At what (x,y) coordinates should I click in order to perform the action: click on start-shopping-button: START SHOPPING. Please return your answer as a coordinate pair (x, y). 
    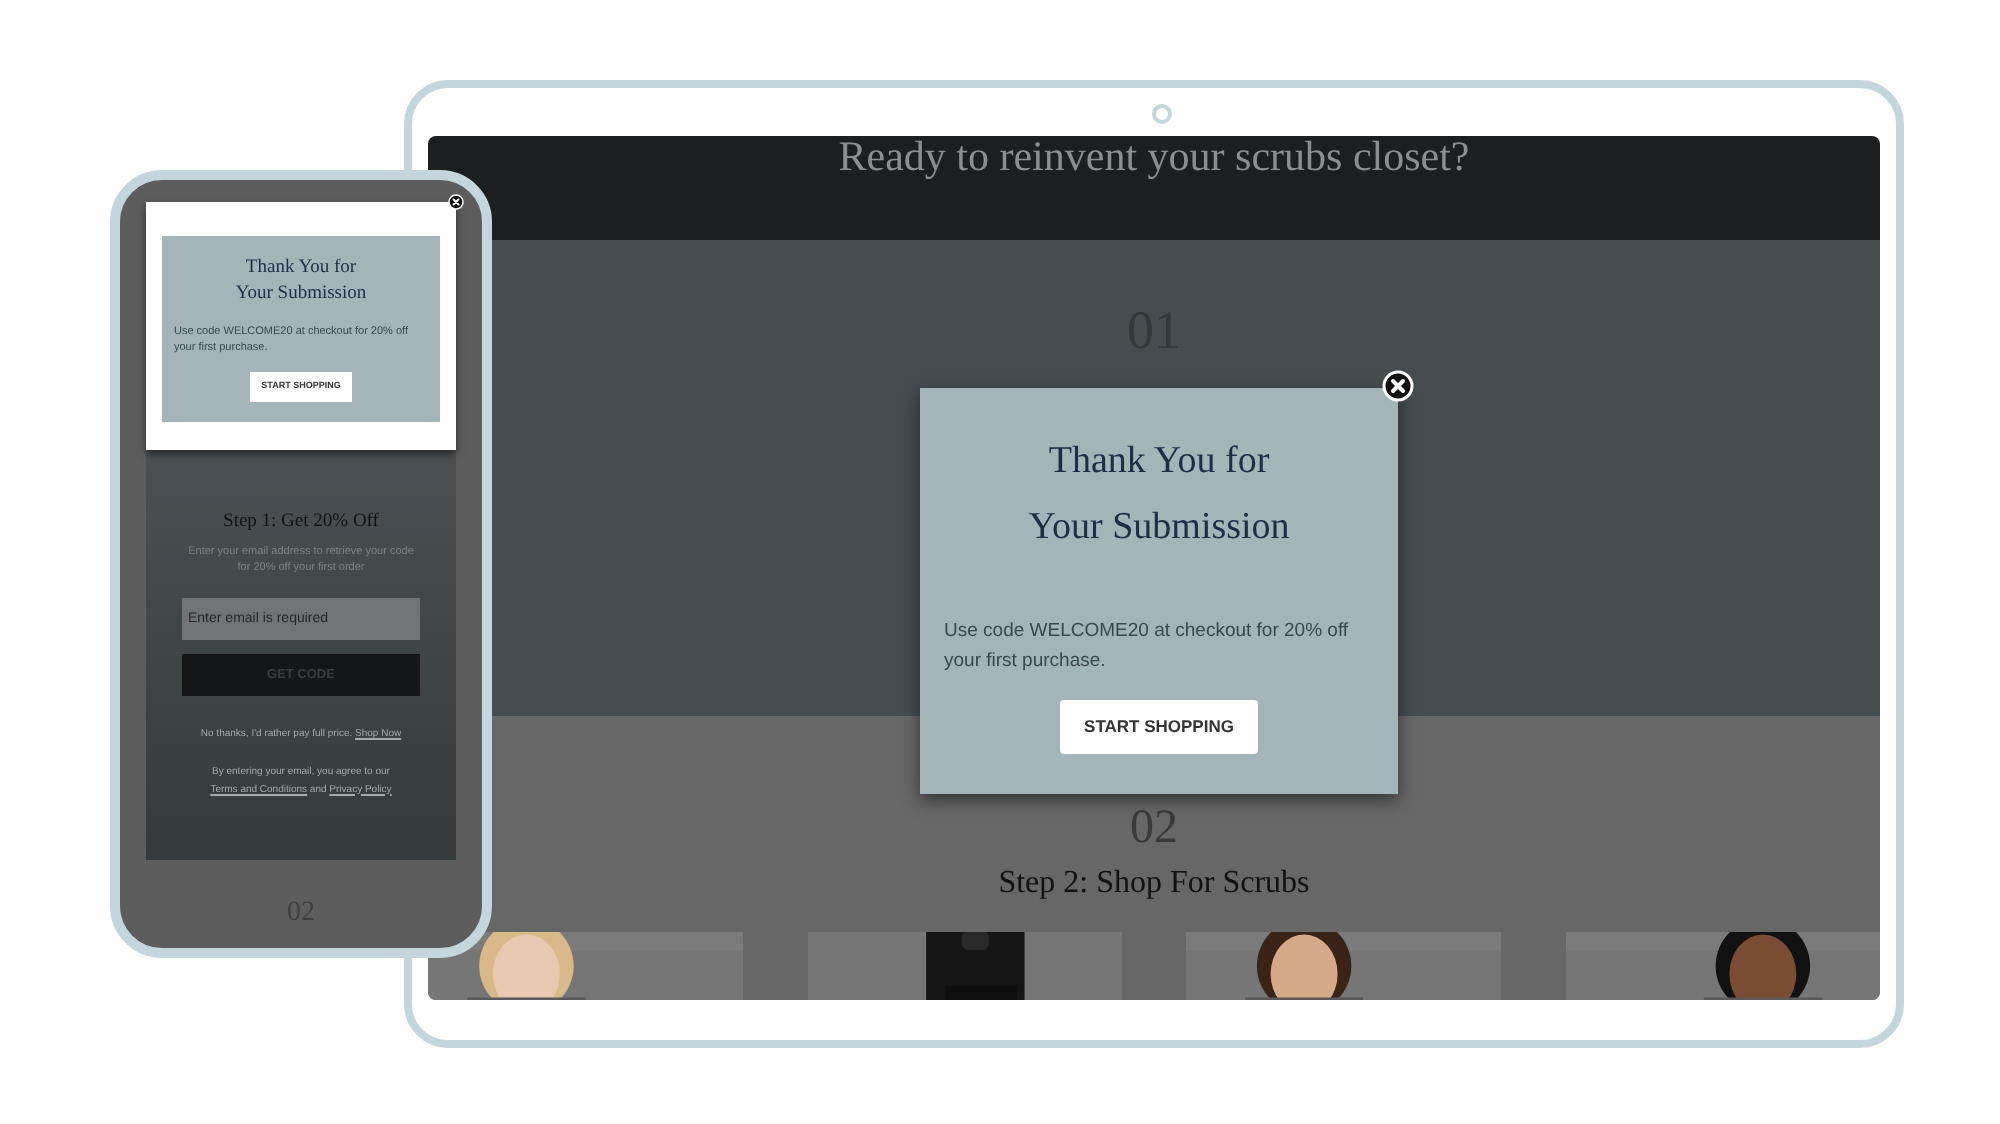
    Looking at the image, I should click on (1159, 727).